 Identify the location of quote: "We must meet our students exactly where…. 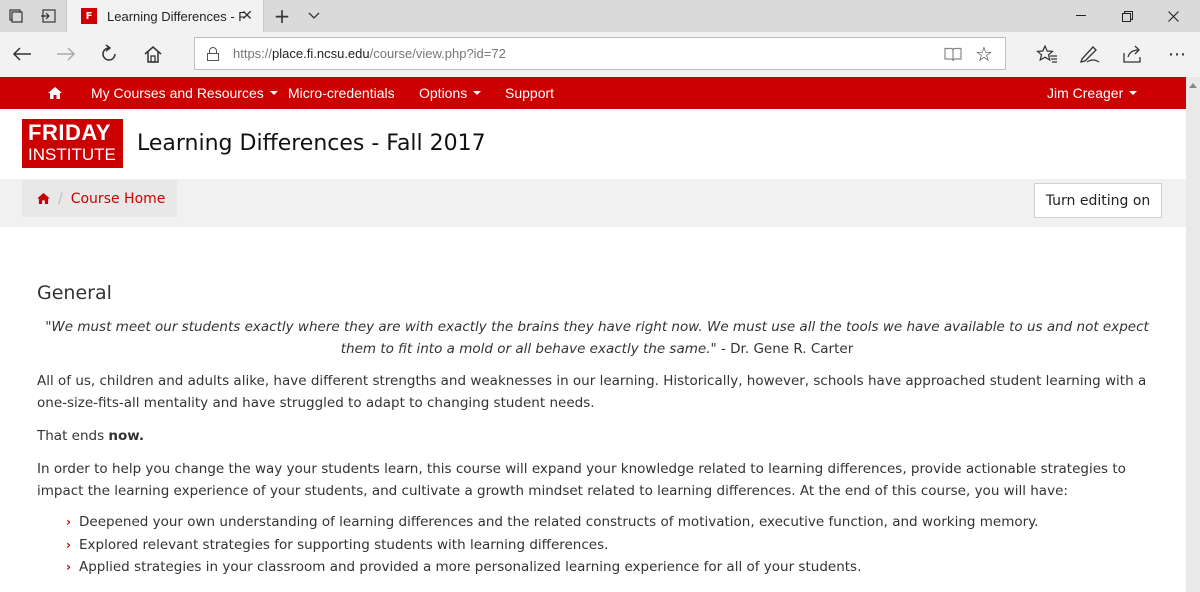
(597, 338).